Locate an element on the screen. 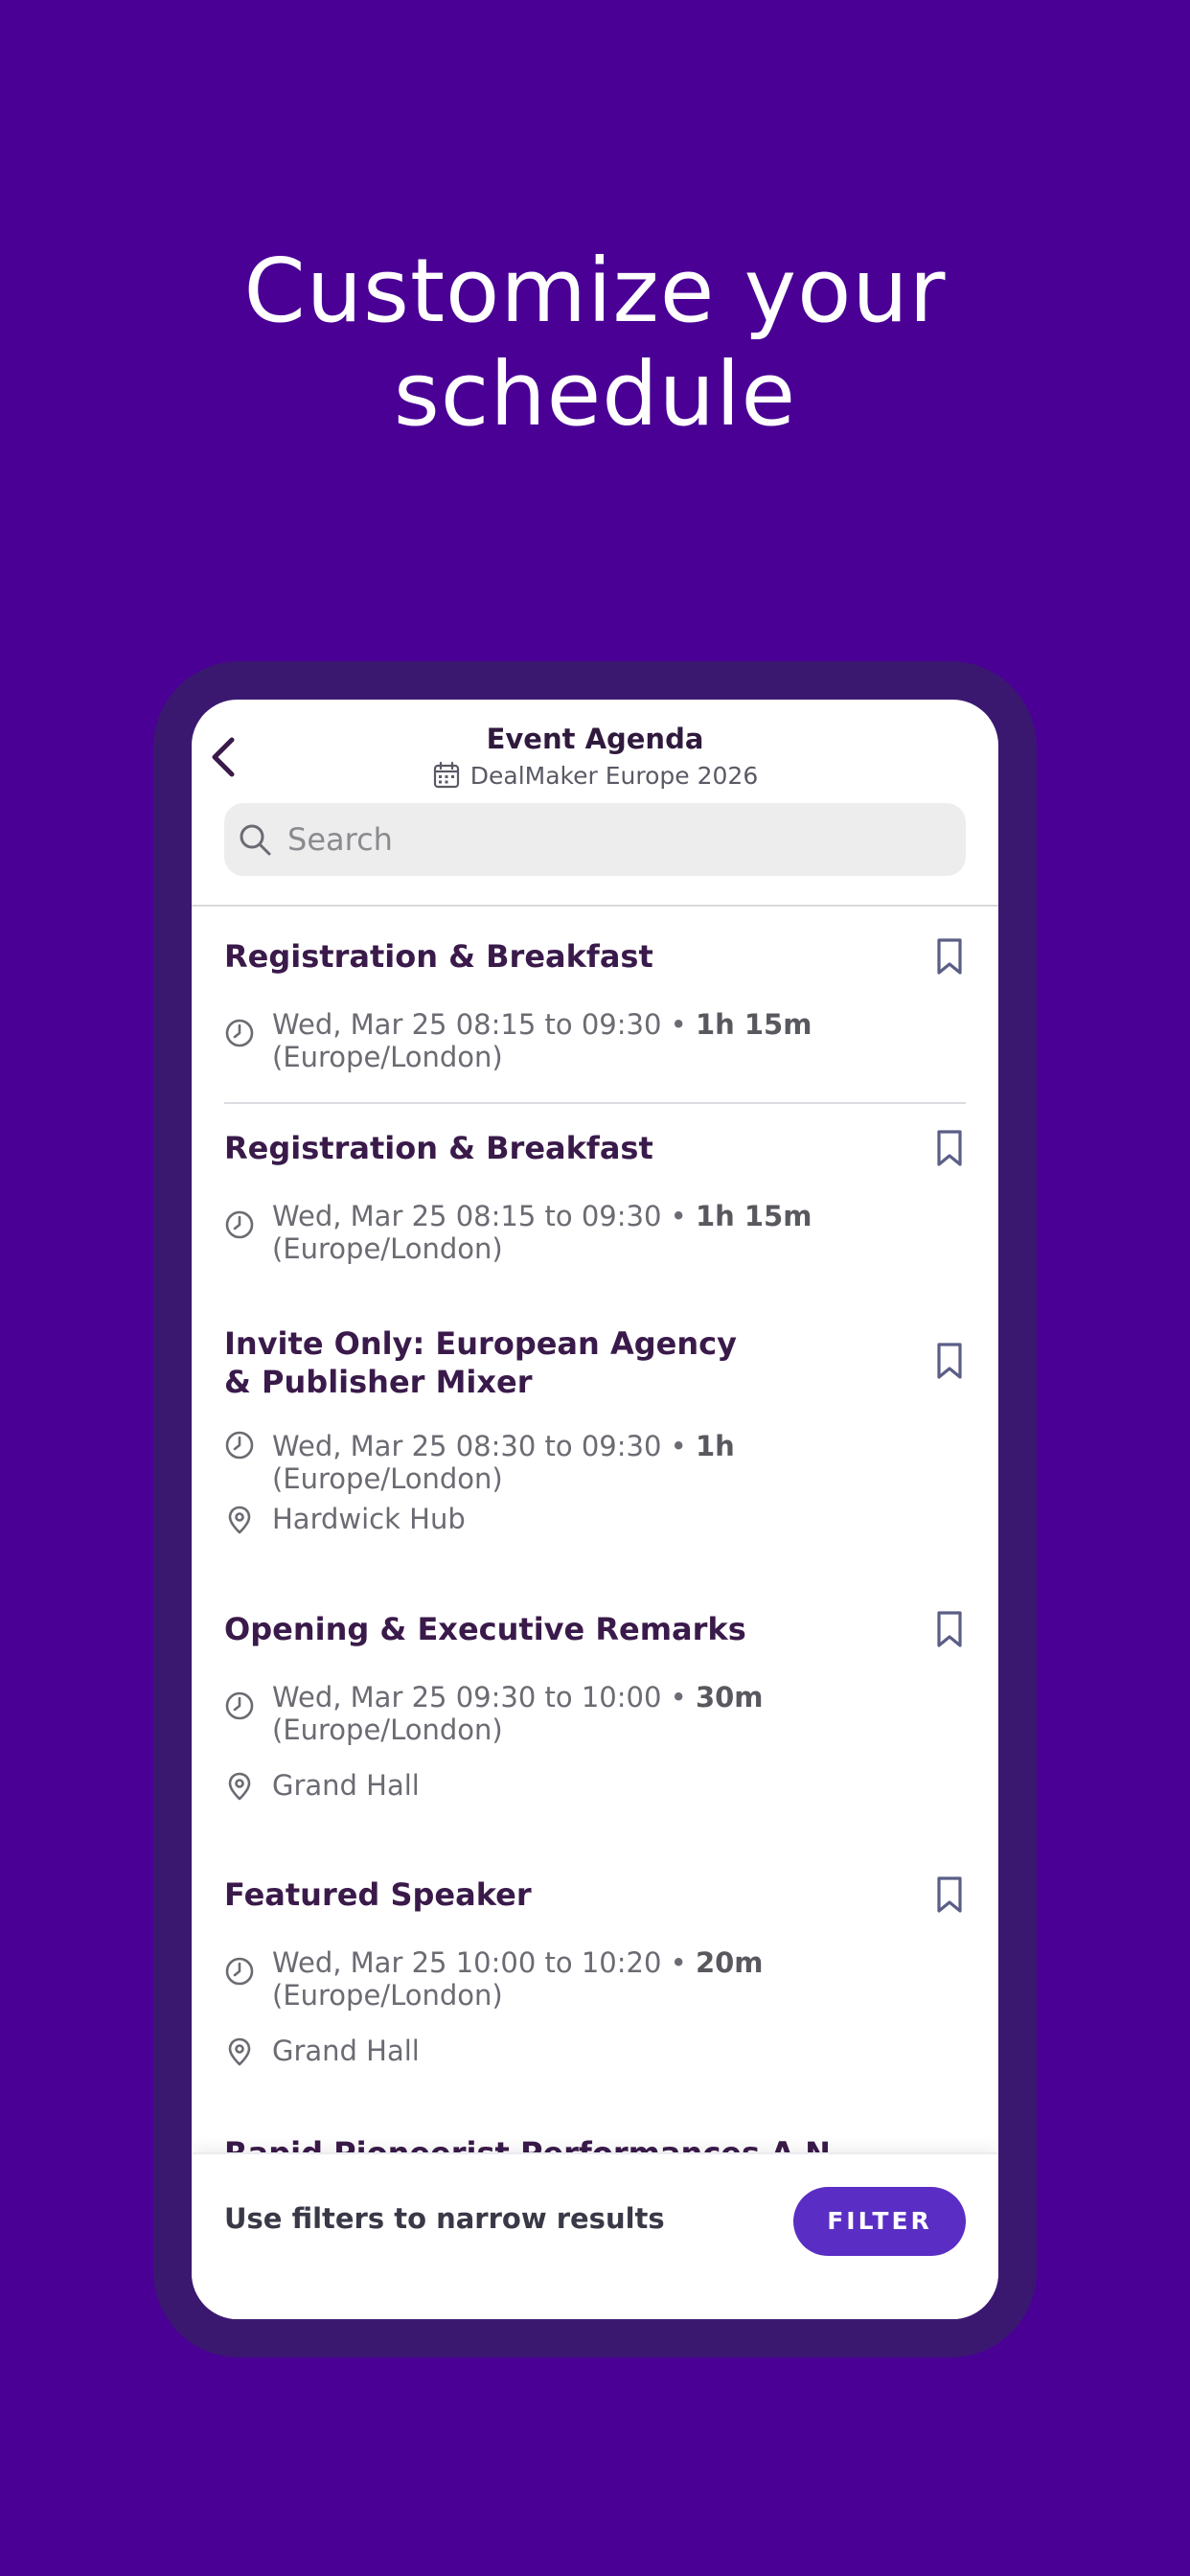 This screenshot has height=2576, width=1190. headline: Customize your schedule is located at coordinates (595, 343).